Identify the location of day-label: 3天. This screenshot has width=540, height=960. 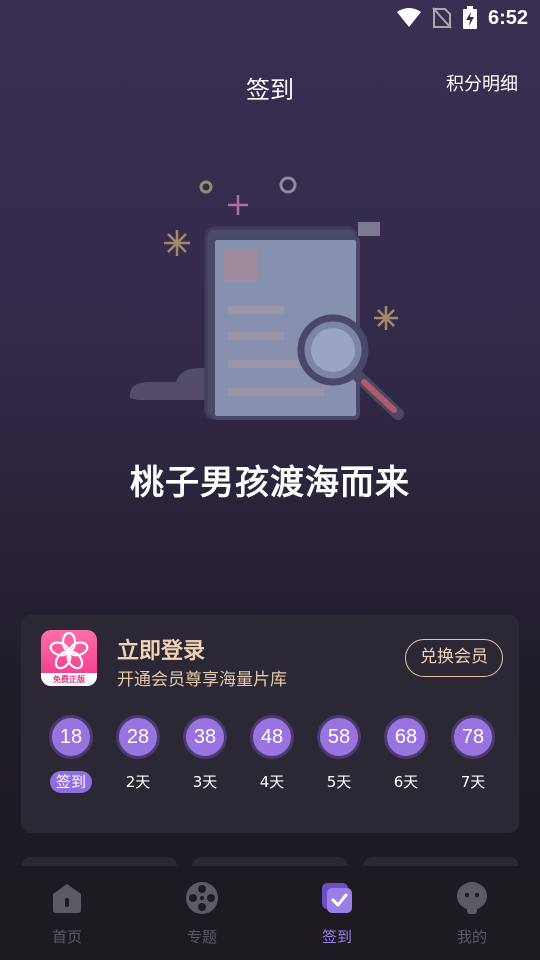
(205, 782).